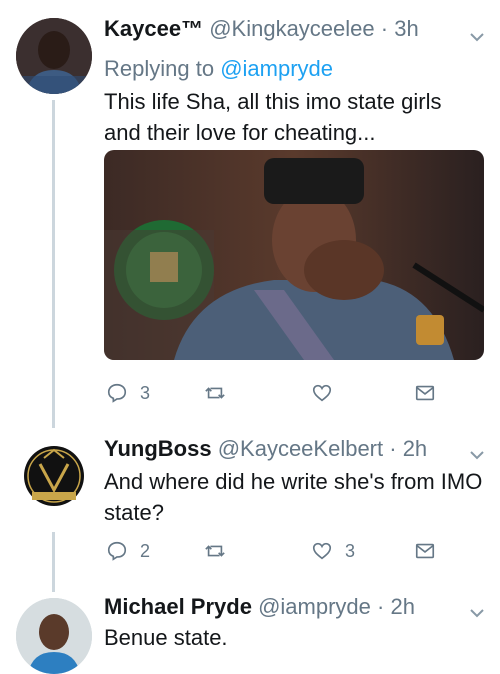  What do you see at coordinates (128, 393) in the screenshot?
I see `reply-button: 3` at bounding box center [128, 393].